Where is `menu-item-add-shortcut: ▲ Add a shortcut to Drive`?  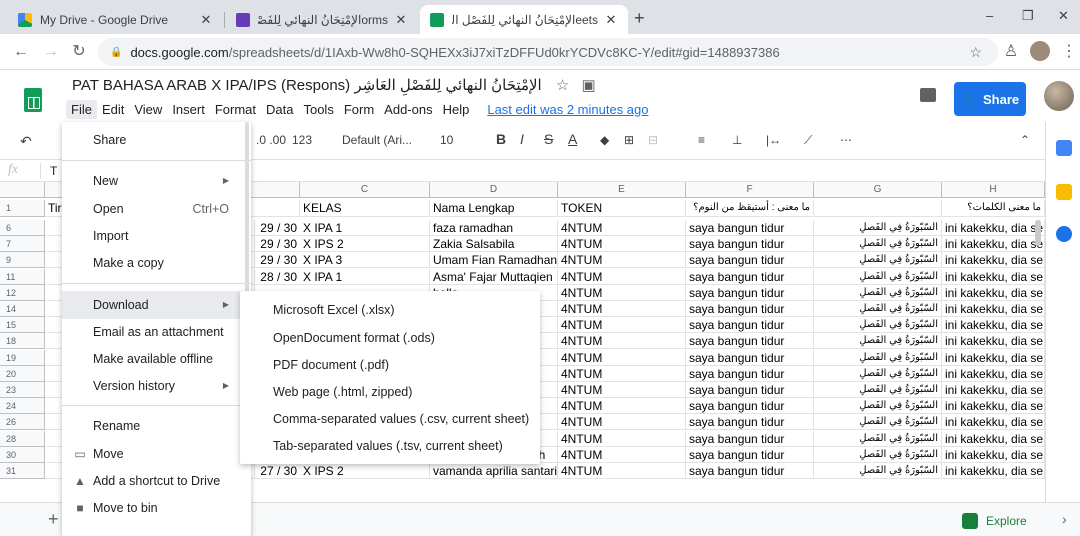
menu-item-add-shortcut: ▲ Add a shortcut to Drive is located at coordinates (156, 481).